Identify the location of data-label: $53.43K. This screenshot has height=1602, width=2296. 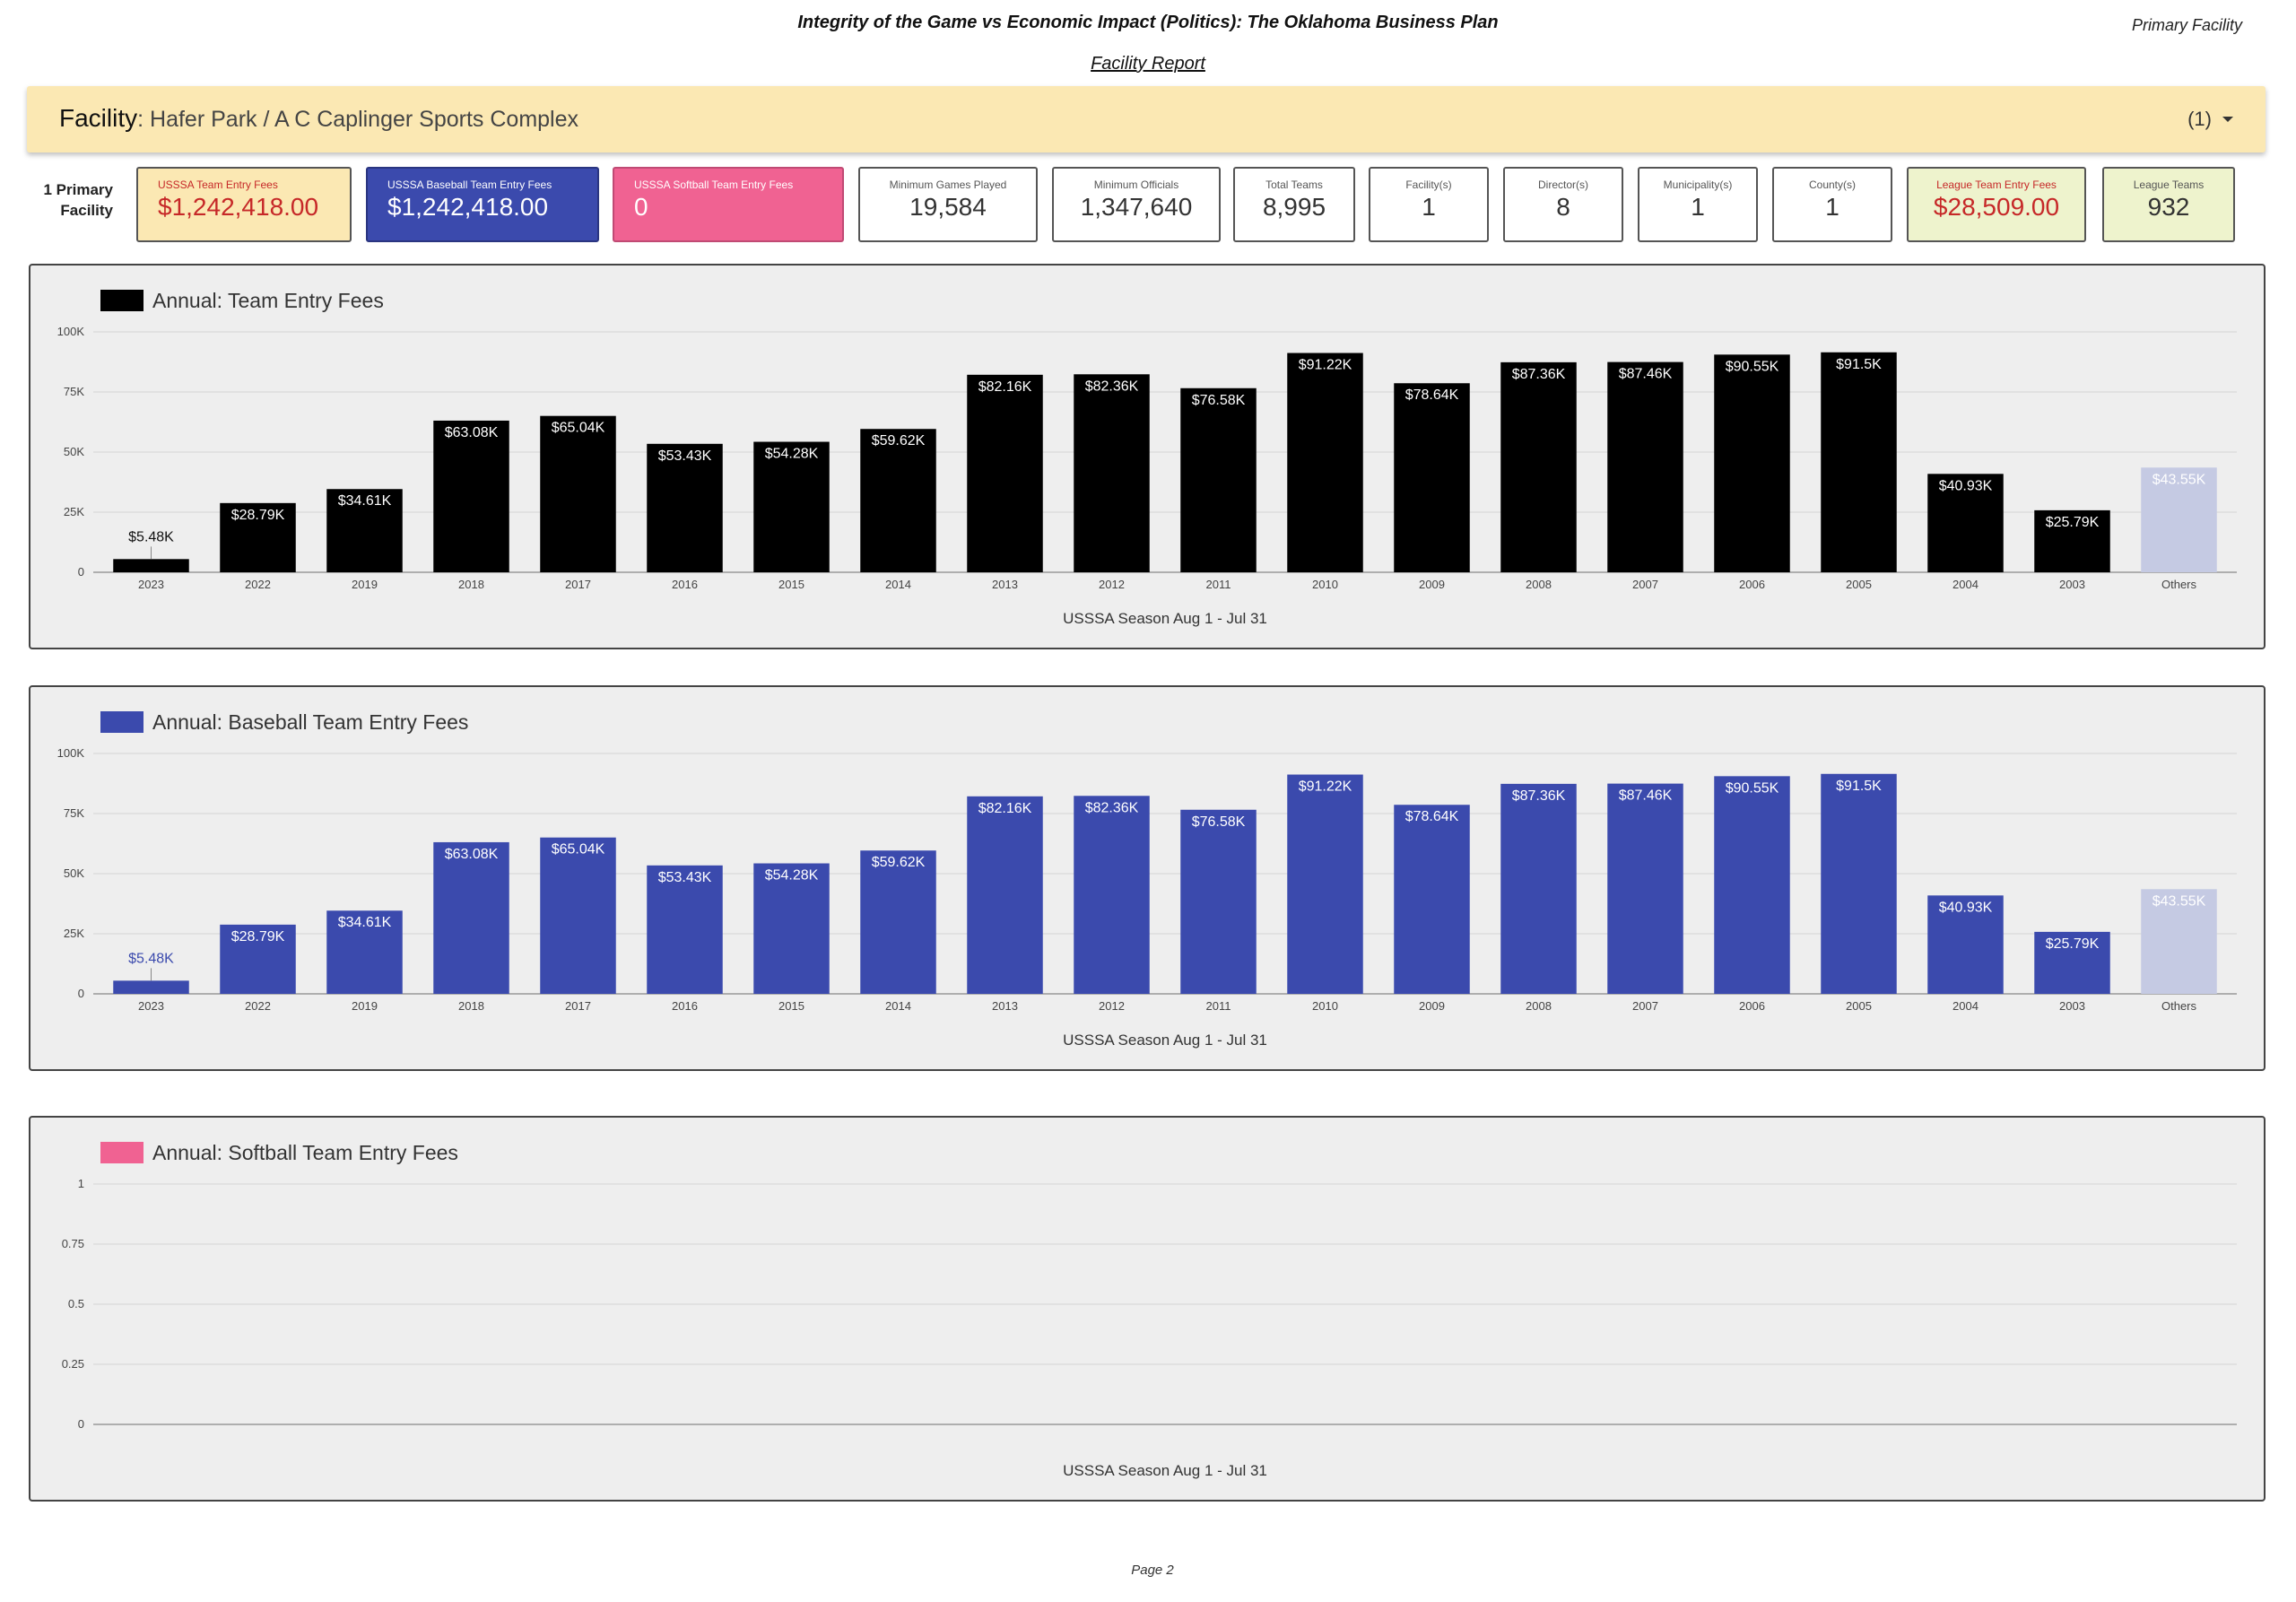
(685, 877).